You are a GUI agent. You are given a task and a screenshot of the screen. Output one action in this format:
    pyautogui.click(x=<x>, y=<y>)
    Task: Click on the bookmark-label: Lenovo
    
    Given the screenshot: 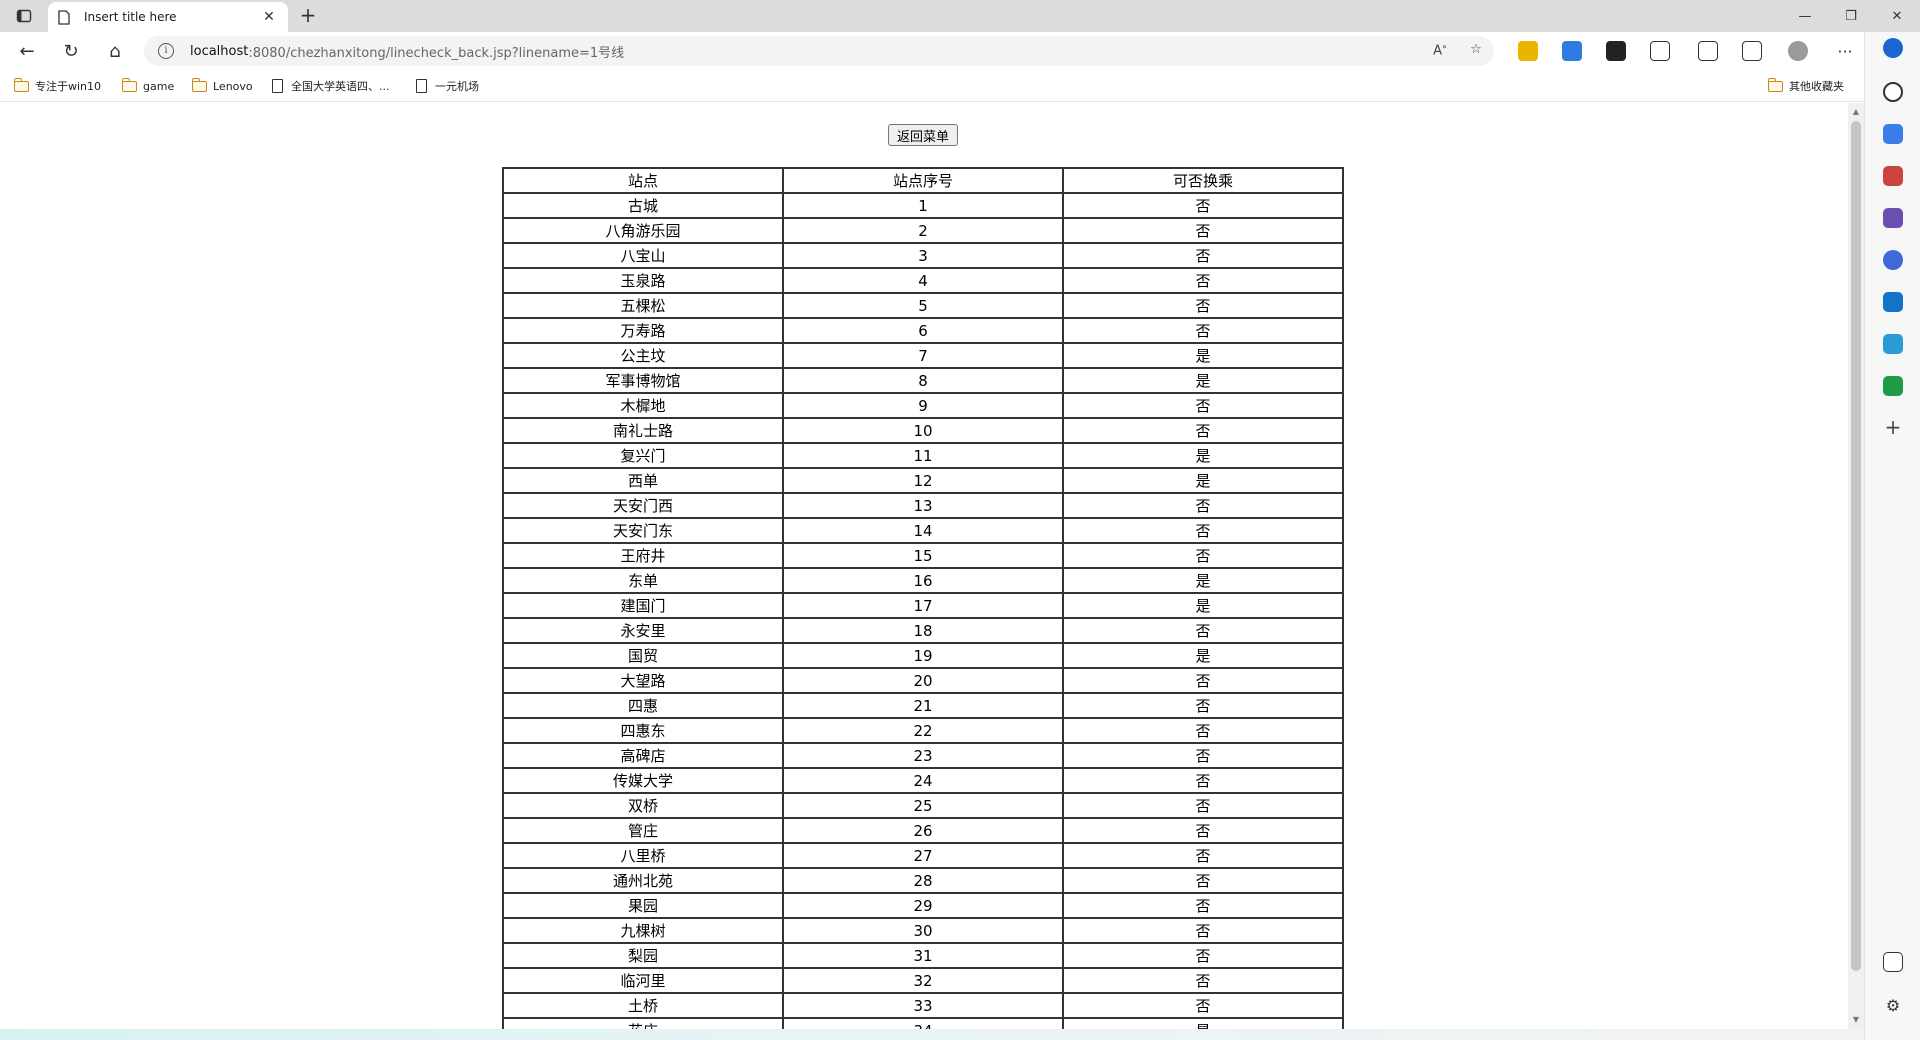 What is the action you would take?
    pyautogui.click(x=233, y=86)
    